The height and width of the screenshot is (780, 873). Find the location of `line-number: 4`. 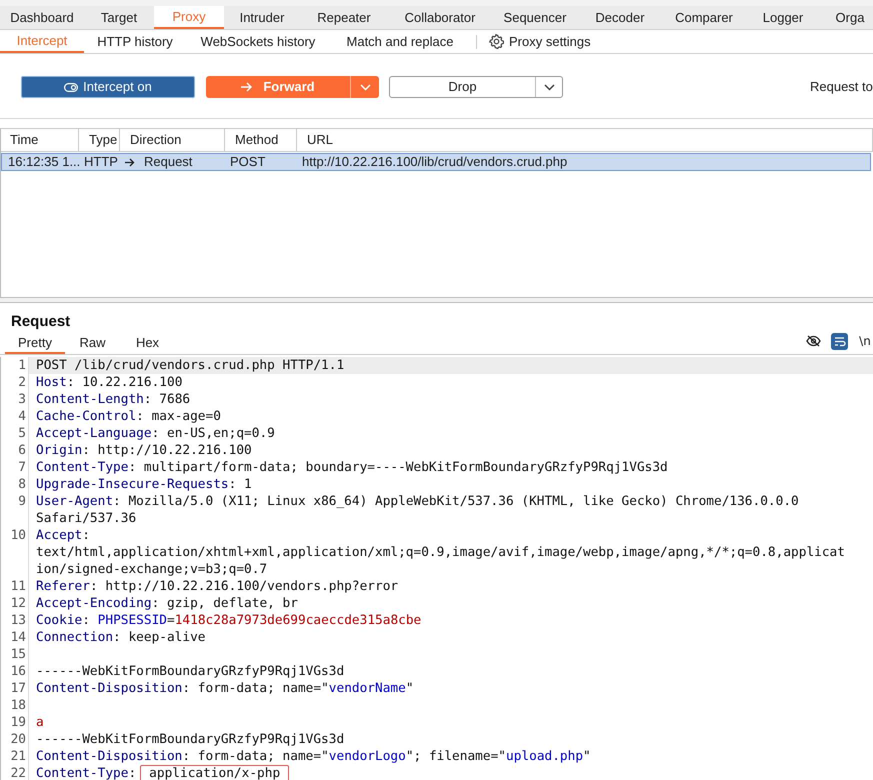

line-number: 4 is located at coordinates (15, 416).